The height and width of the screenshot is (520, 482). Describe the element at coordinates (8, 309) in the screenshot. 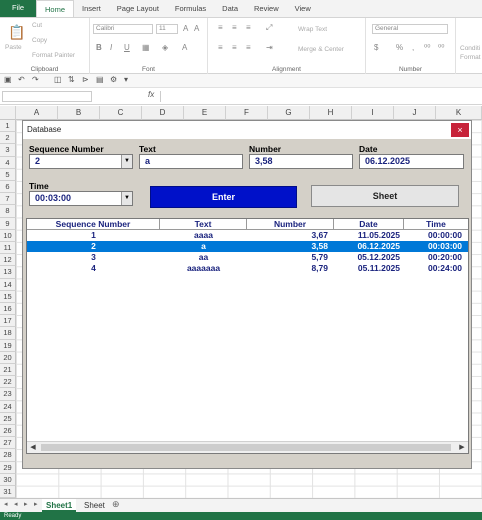

I see `row-header: 16` at that location.